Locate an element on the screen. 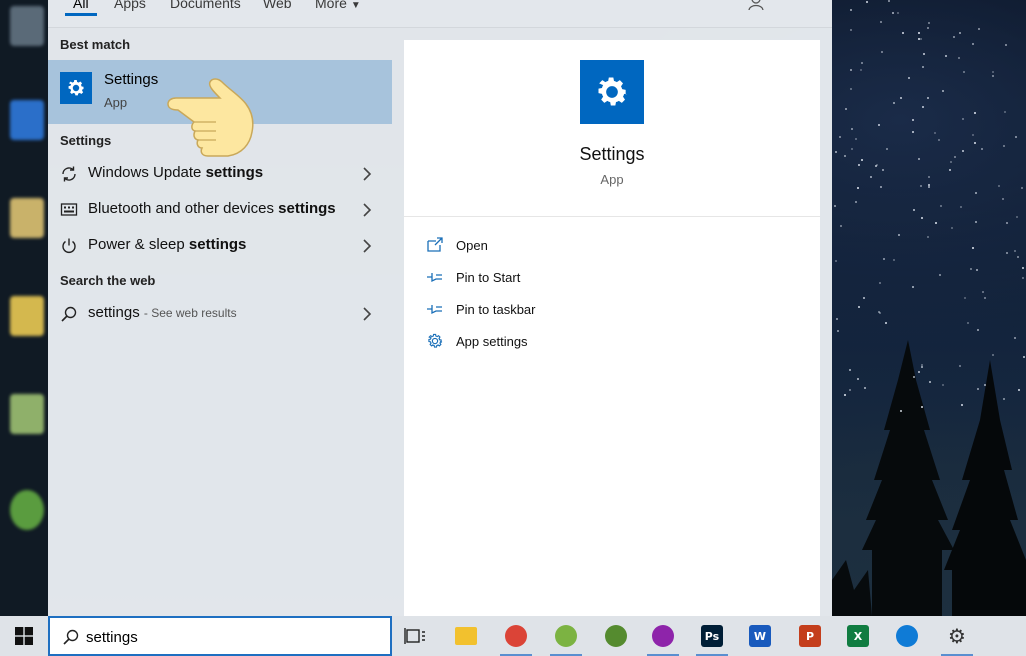 Image resolution: width=1026 pixels, height=656 pixels. taskbar: Ps W P X ⚙ is located at coordinates (513, 636).